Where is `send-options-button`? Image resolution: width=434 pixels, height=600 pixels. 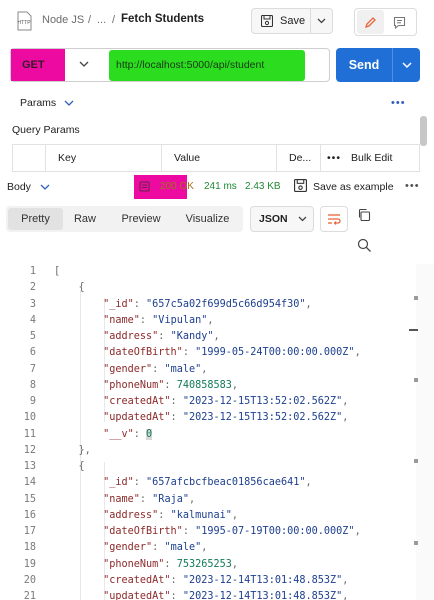
send-options-button is located at coordinates (406, 65).